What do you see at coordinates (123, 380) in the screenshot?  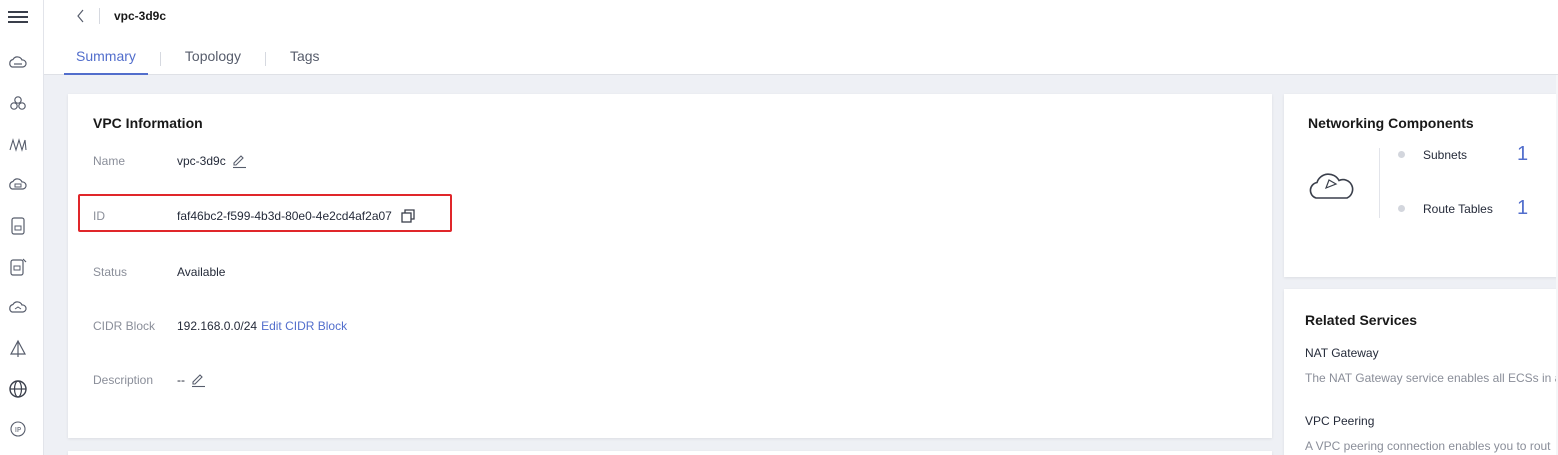 I see `description-label: Description` at bounding box center [123, 380].